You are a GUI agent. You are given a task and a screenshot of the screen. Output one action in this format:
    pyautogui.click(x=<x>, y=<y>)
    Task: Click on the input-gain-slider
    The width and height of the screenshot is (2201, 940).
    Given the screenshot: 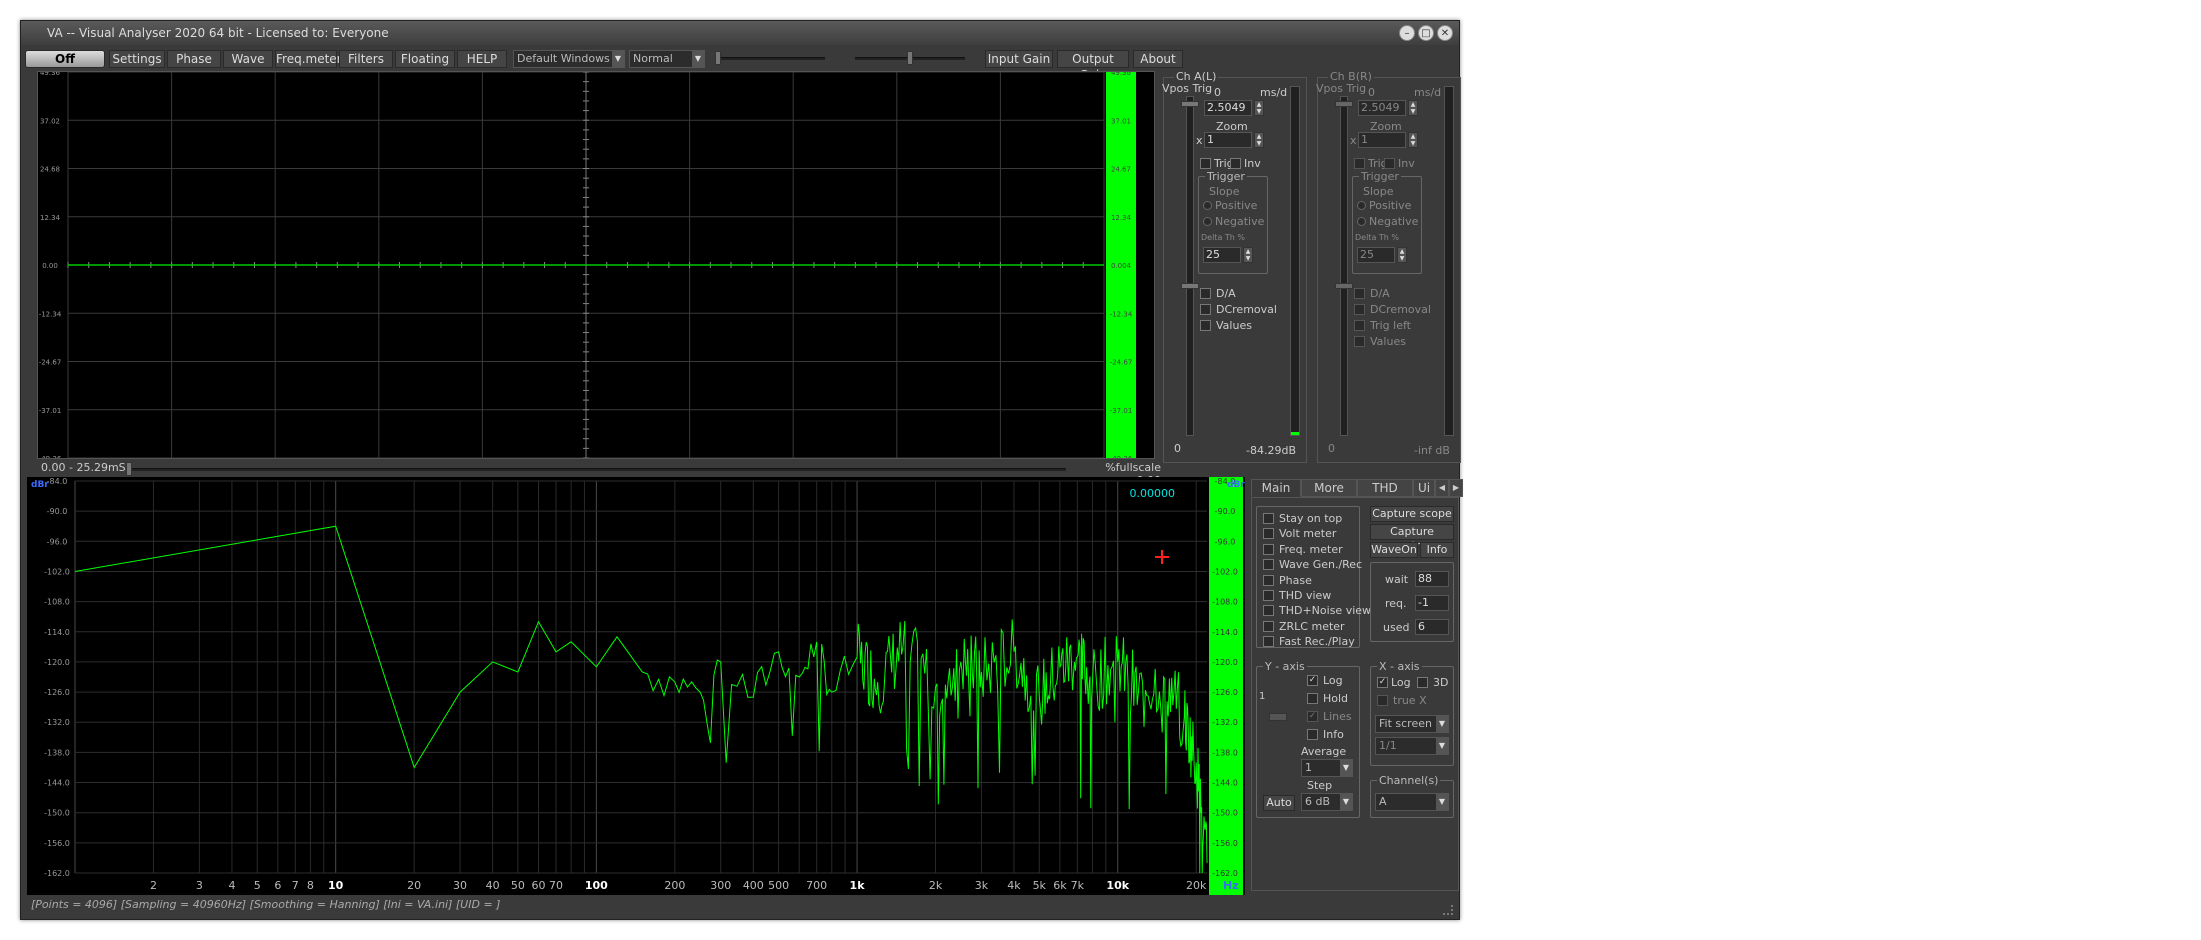 What is the action you would take?
    pyautogui.click(x=770, y=58)
    